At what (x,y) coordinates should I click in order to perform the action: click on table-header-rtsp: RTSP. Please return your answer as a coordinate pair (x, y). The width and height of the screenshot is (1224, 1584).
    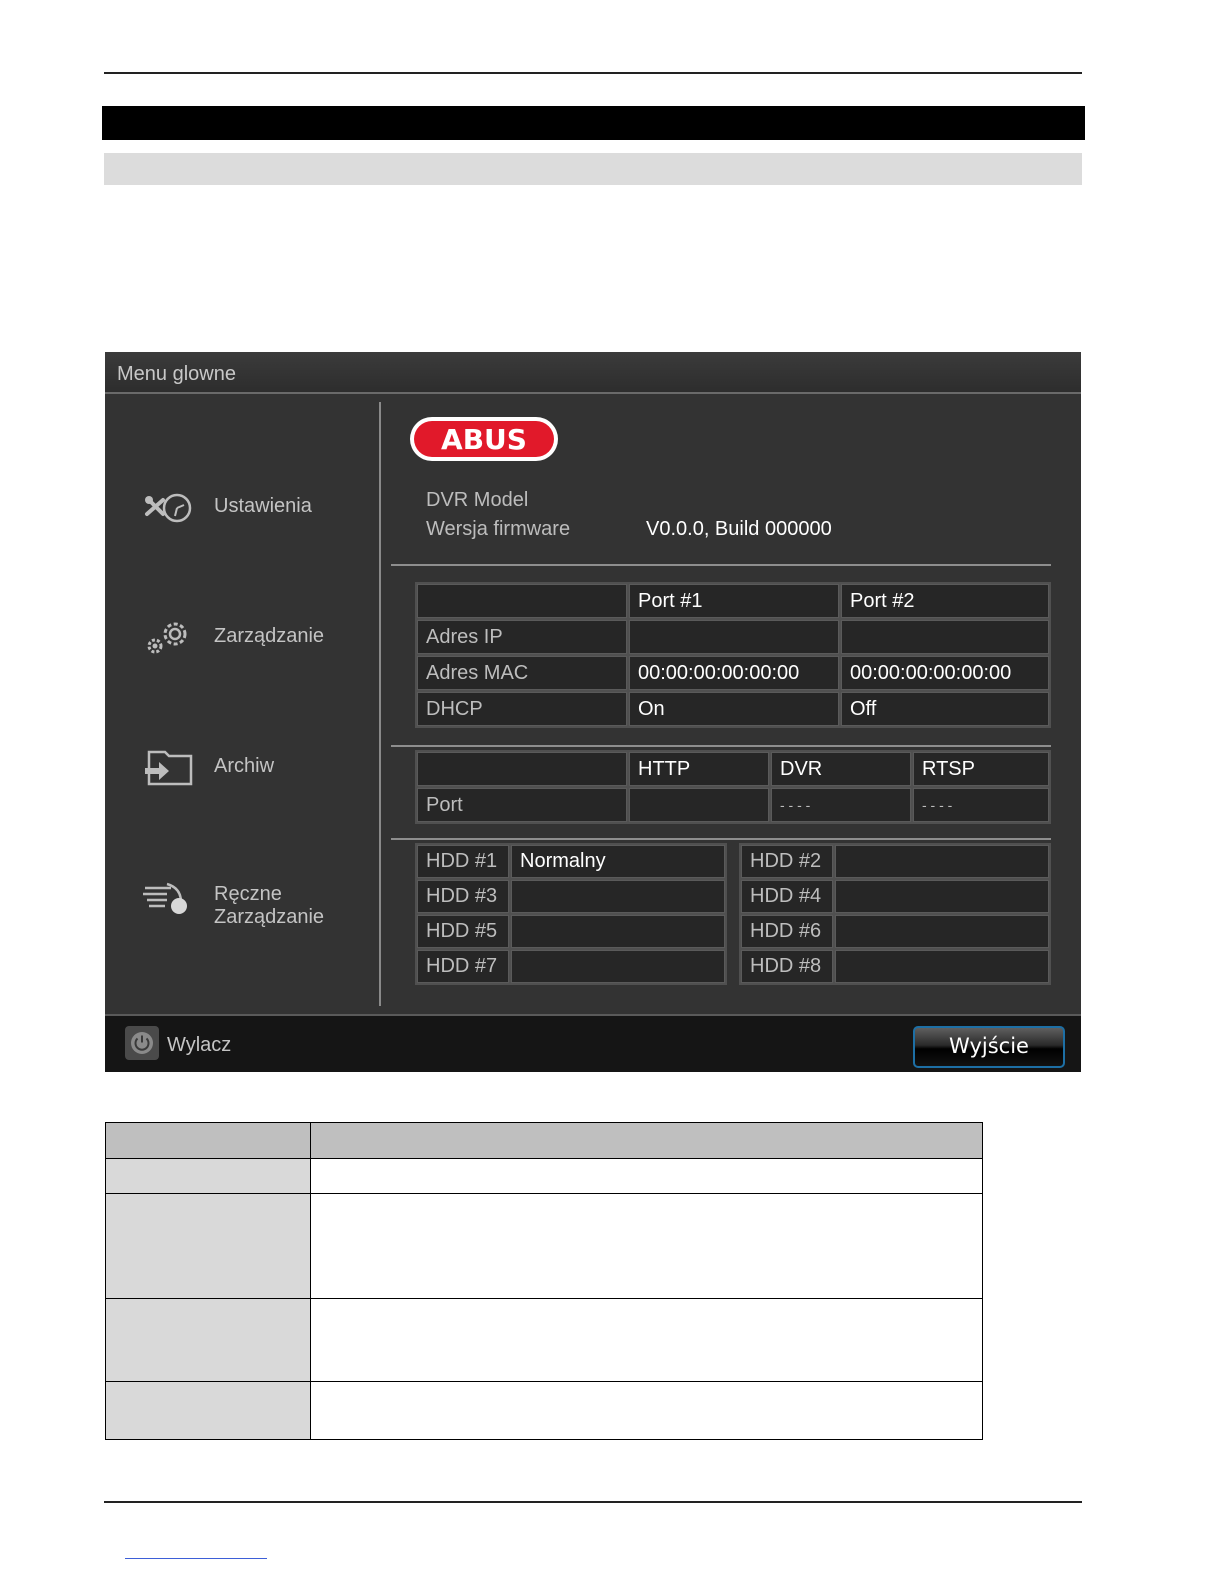
    Looking at the image, I should click on (981, 769).